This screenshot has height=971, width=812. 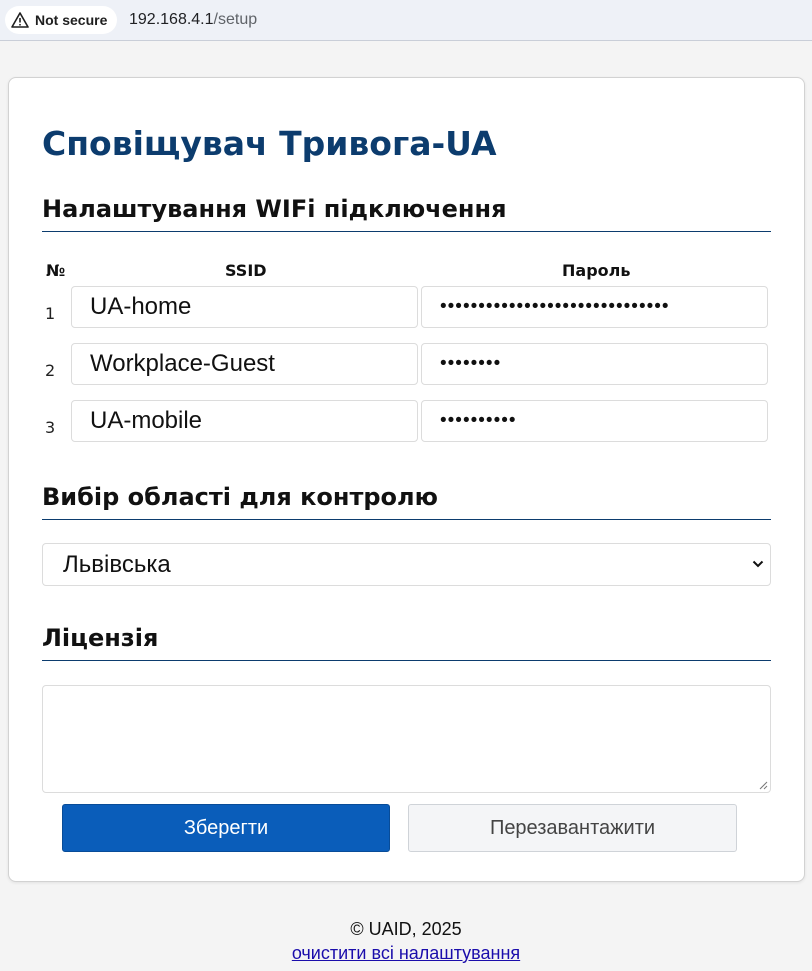 I want to click on license-section-title: Ліцензія, so click(x=406, y=642).